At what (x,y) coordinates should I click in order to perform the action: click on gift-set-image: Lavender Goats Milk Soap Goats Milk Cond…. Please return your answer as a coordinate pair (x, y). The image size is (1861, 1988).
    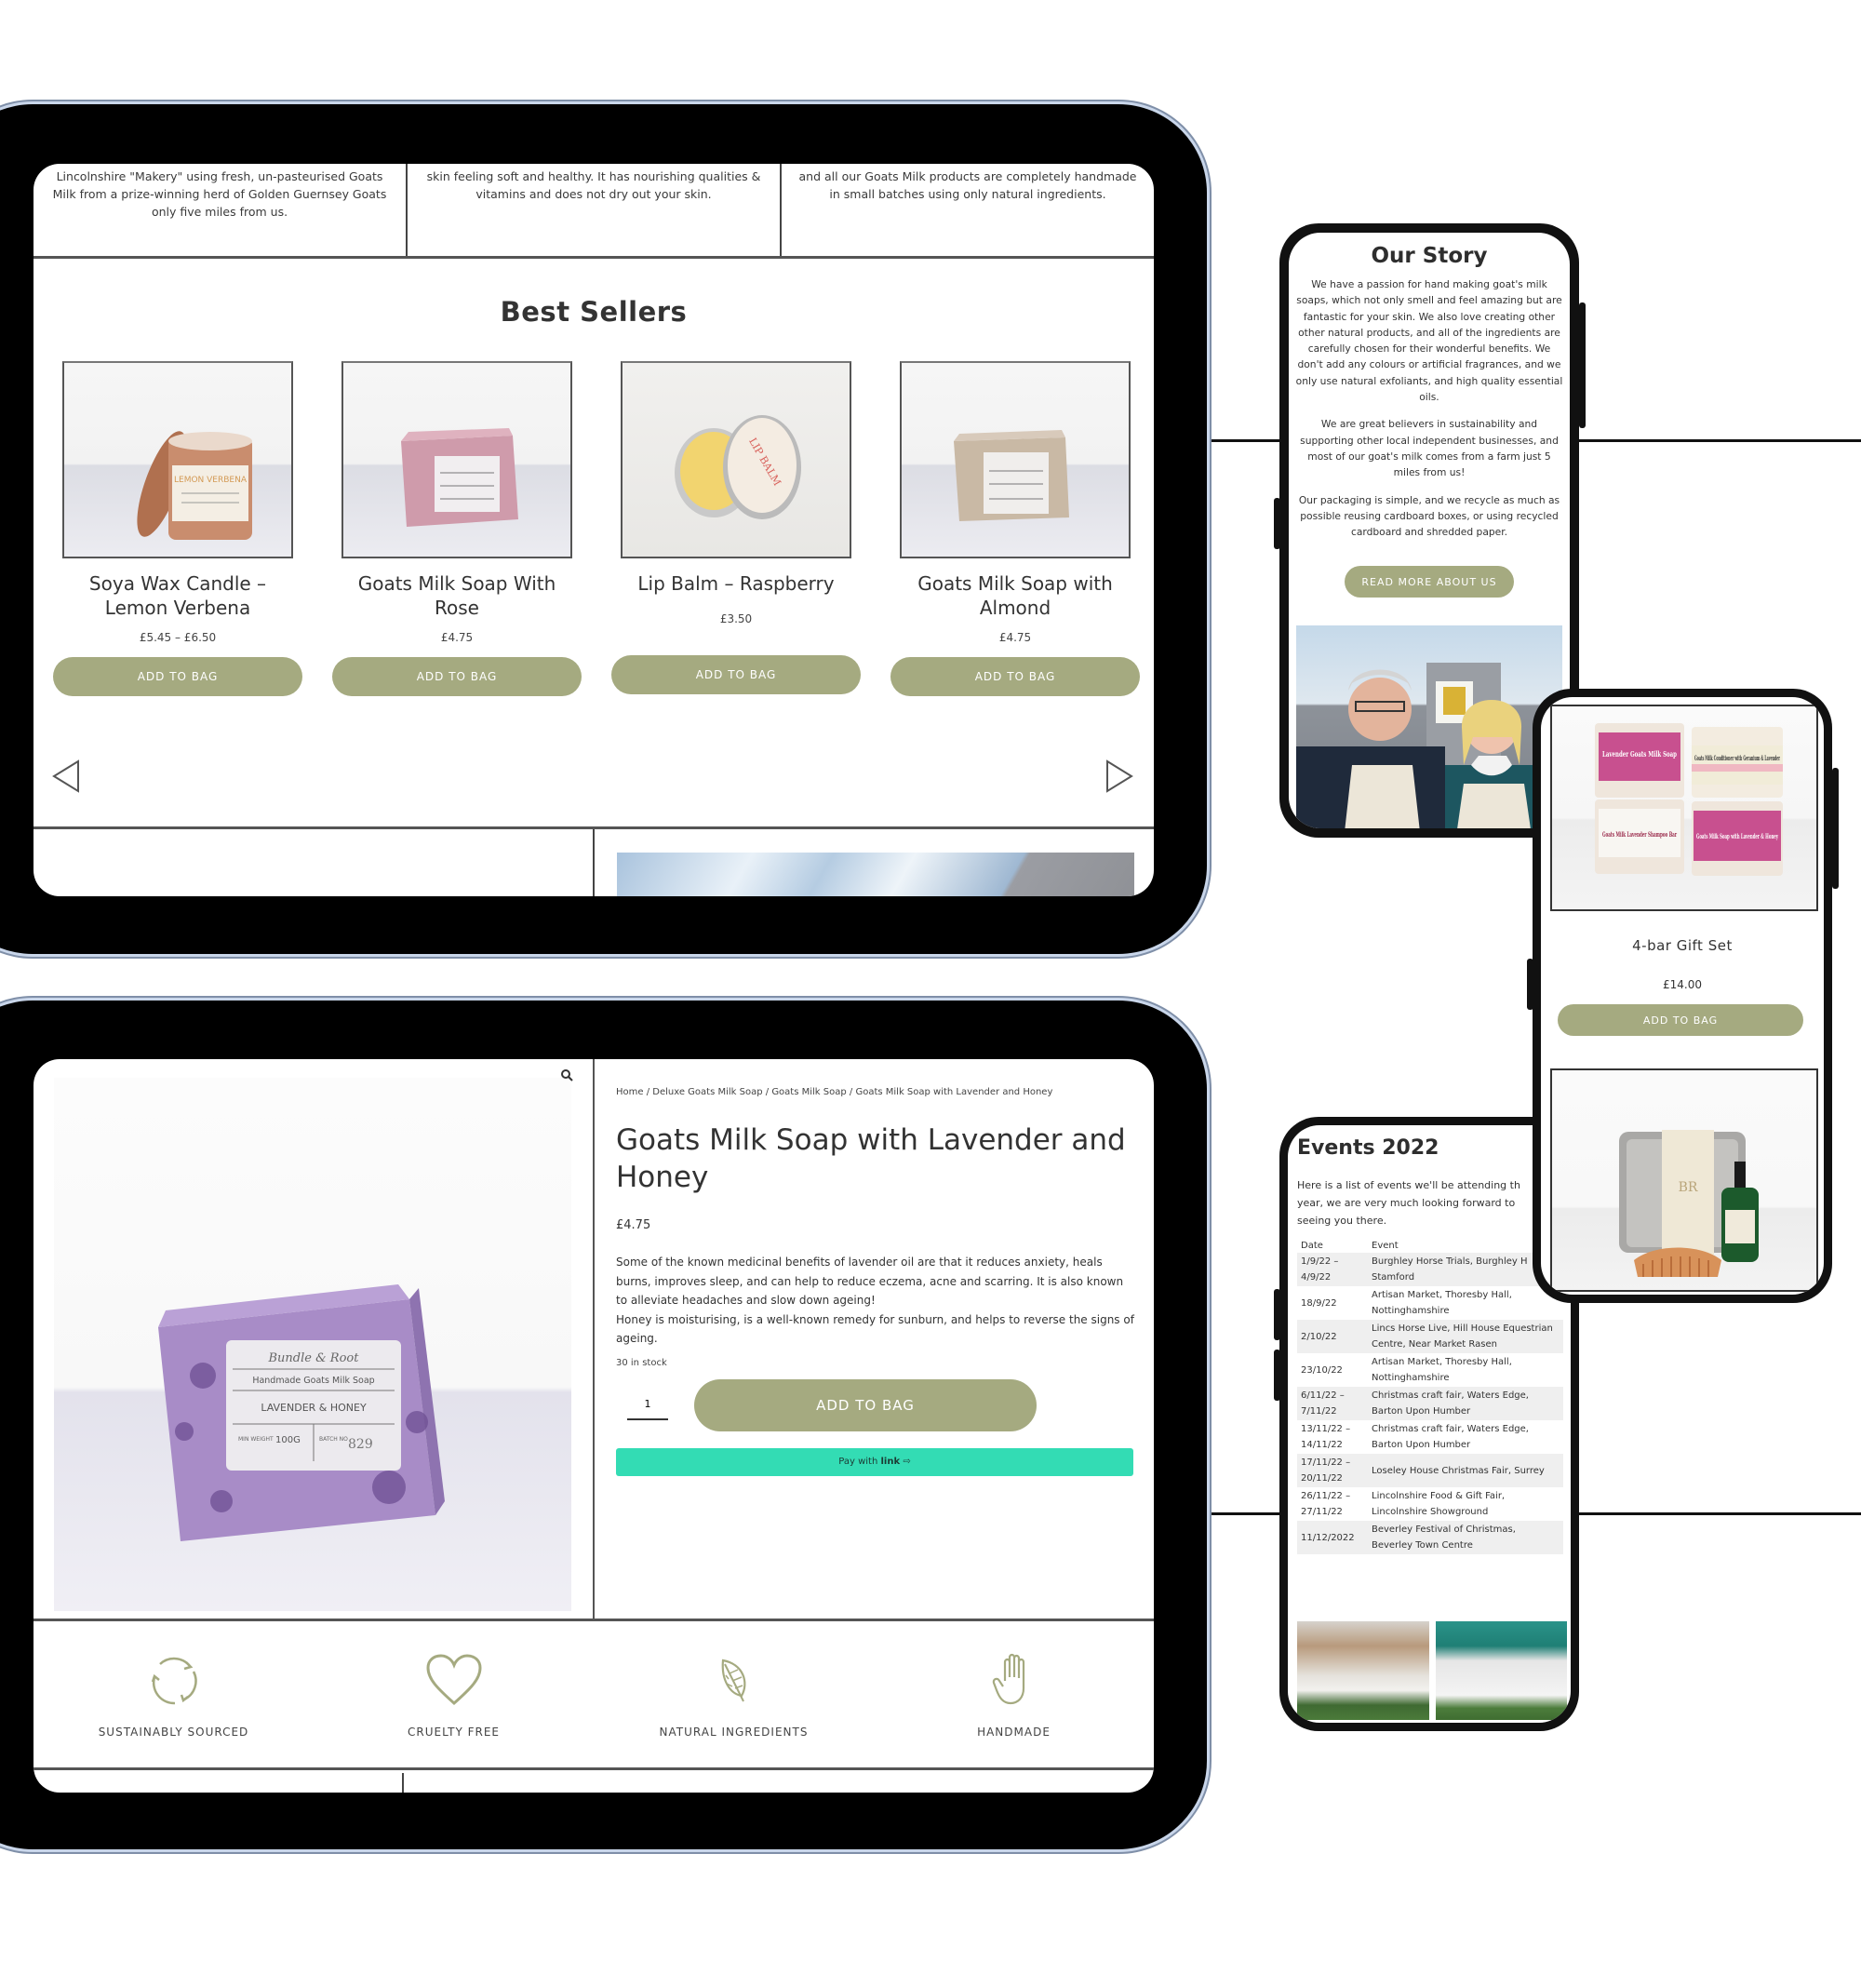
    Looking at the image, I should click on (1684, 808).